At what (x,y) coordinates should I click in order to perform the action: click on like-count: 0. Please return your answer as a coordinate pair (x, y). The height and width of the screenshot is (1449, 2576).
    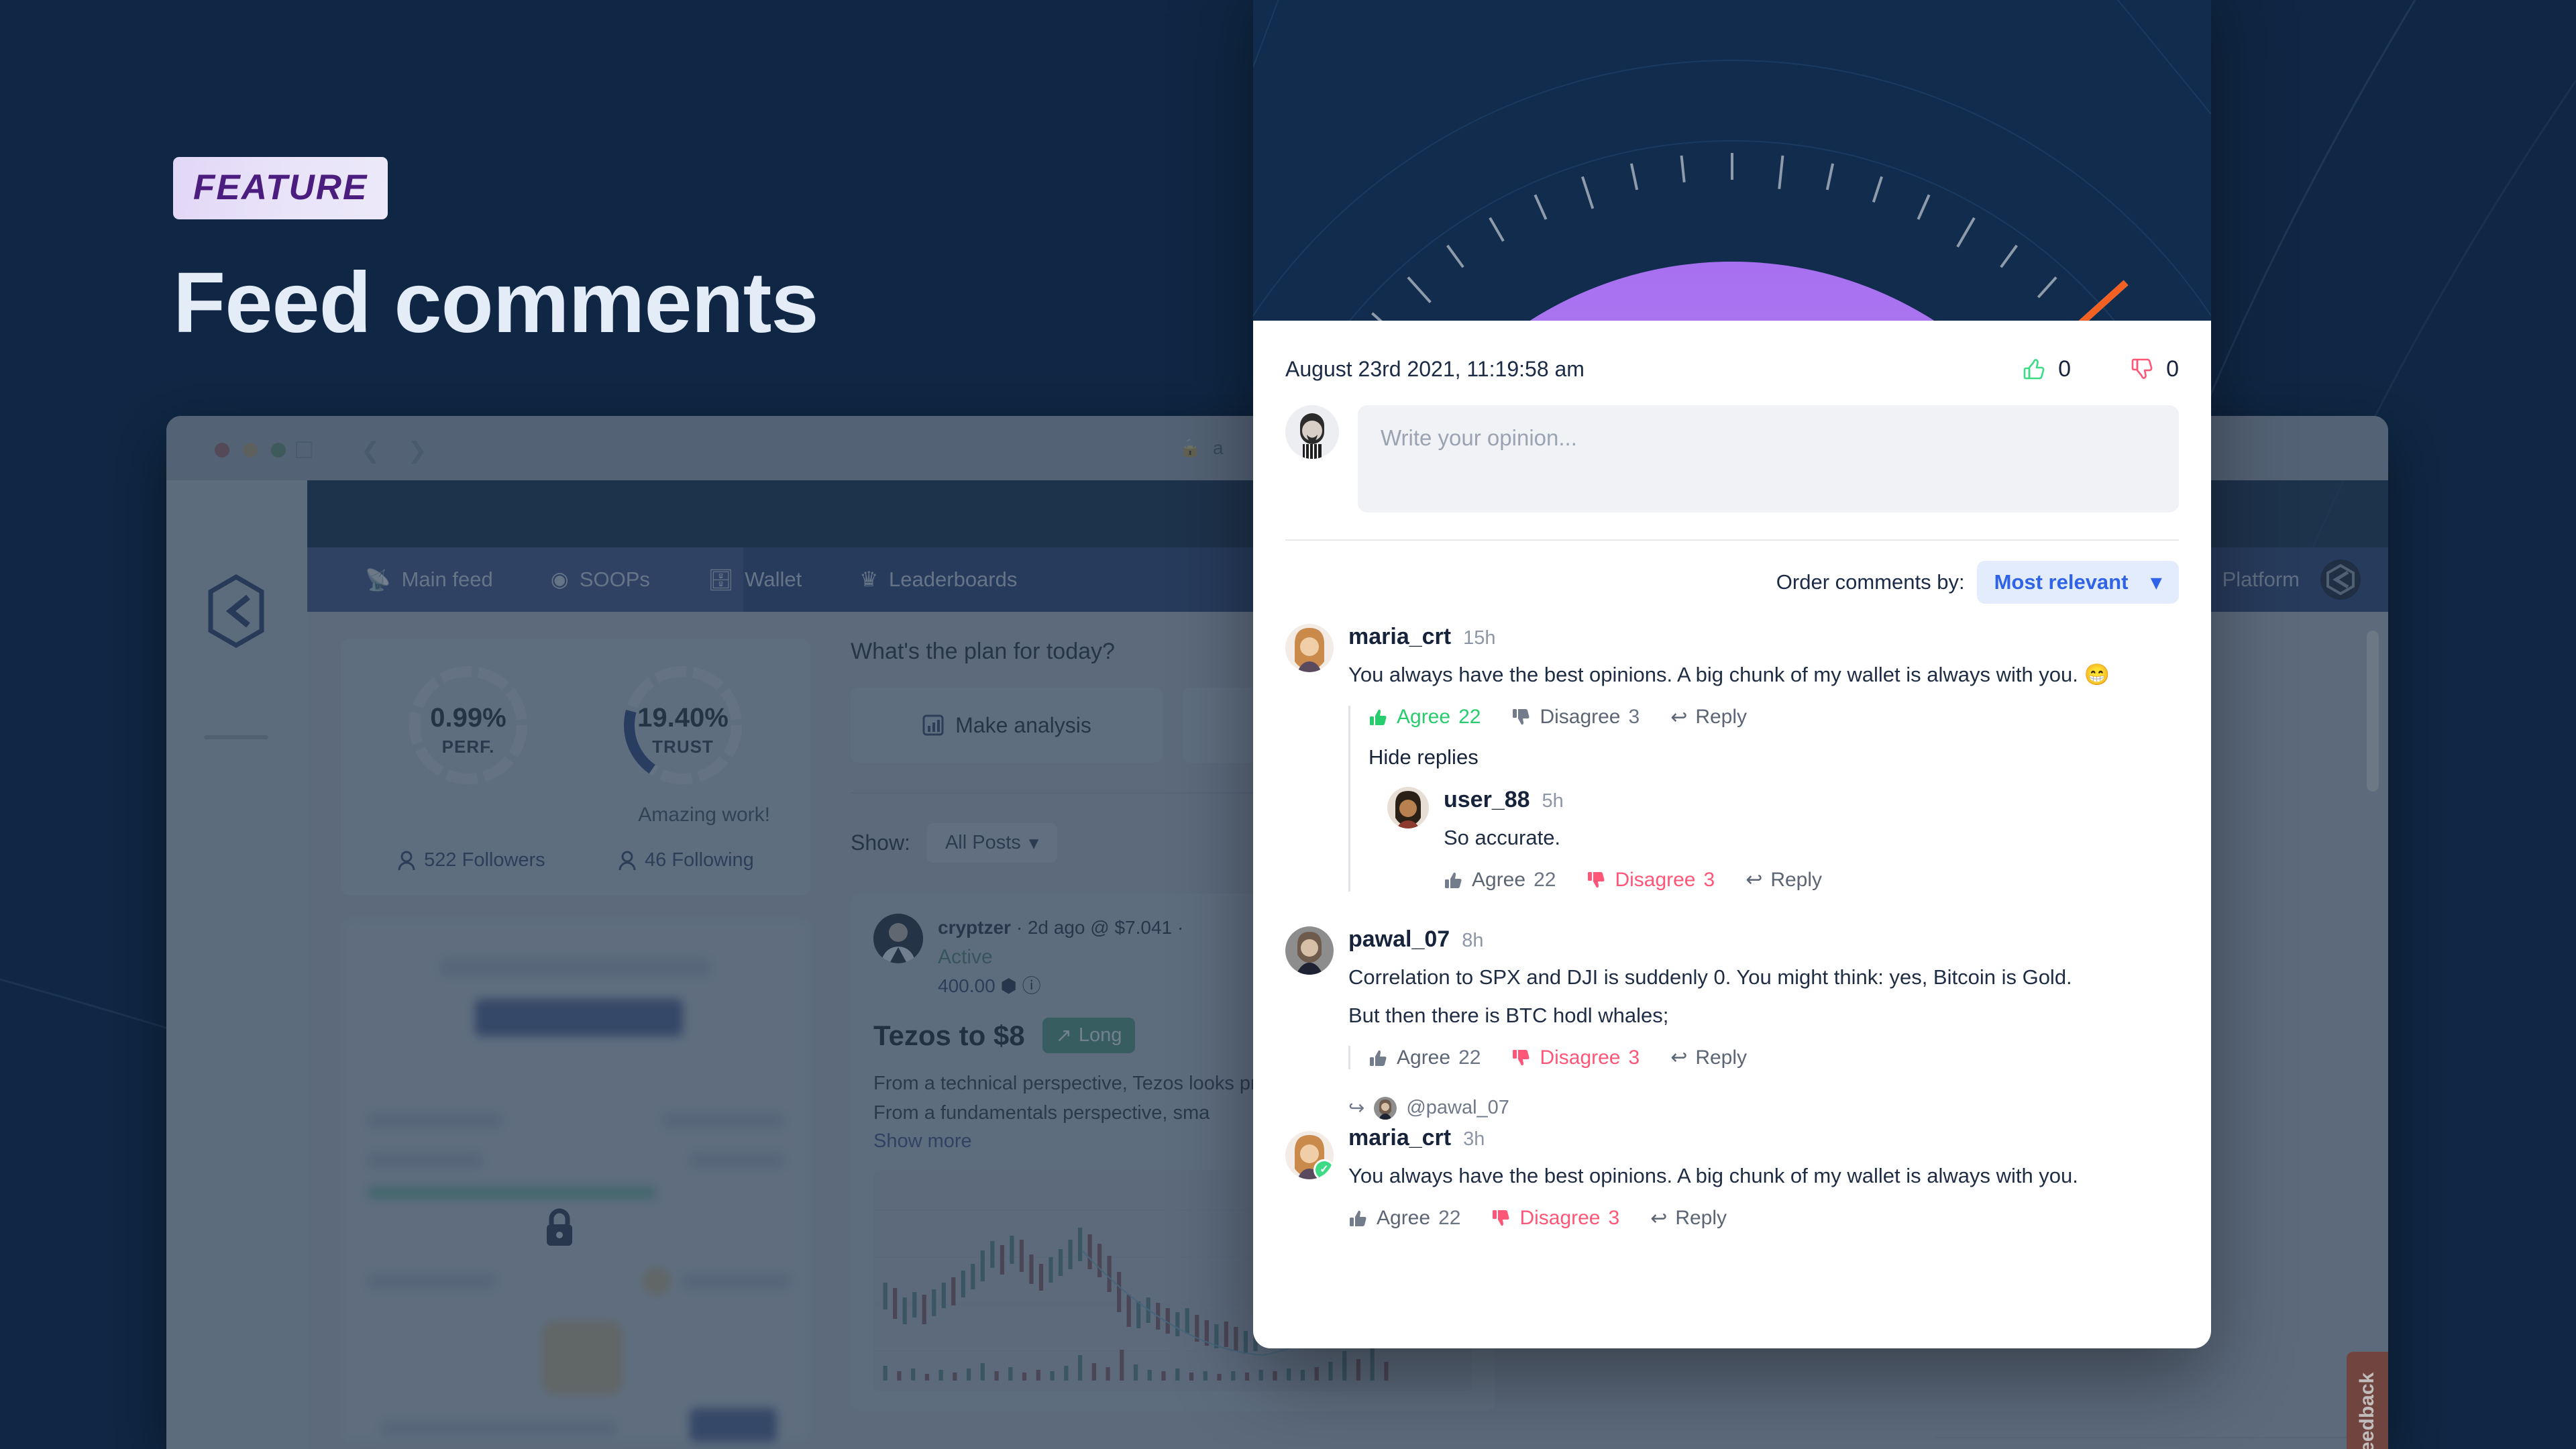
    Looking at the image, I should click on (2065, 369).